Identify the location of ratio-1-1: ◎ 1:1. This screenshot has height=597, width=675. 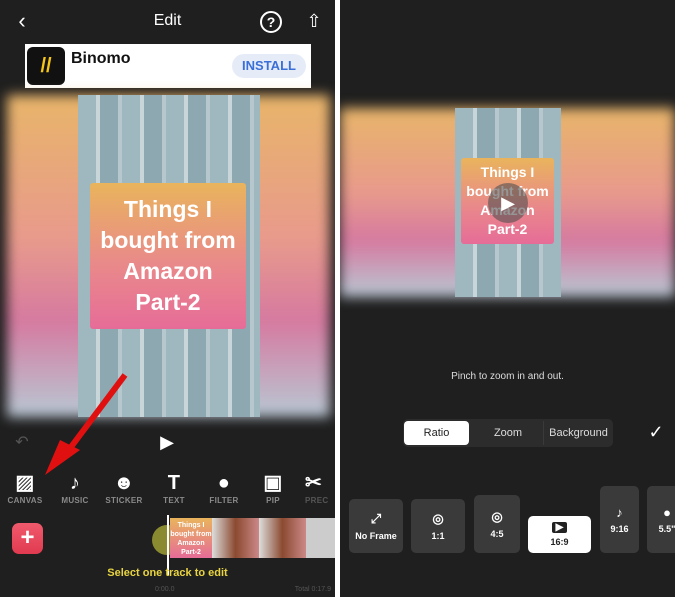
(438, 526).